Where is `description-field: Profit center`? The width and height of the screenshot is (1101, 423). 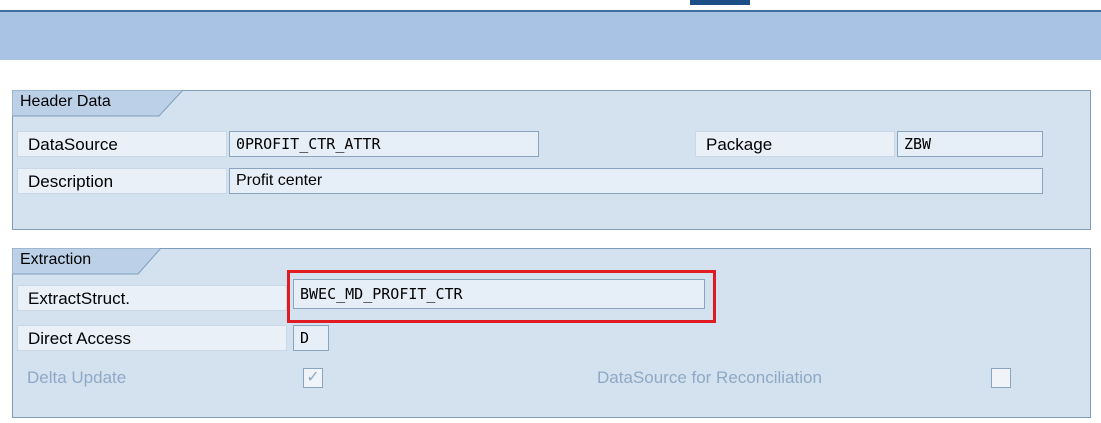 description-field: Profit center is located at coordinates (636, 181).